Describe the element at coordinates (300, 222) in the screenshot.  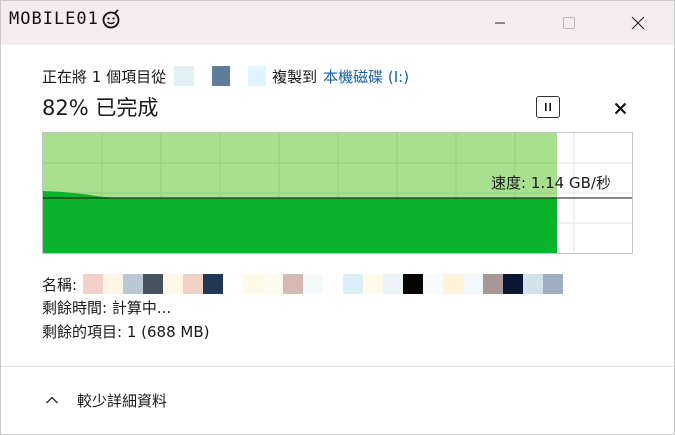
I see `speed-area` at that location.